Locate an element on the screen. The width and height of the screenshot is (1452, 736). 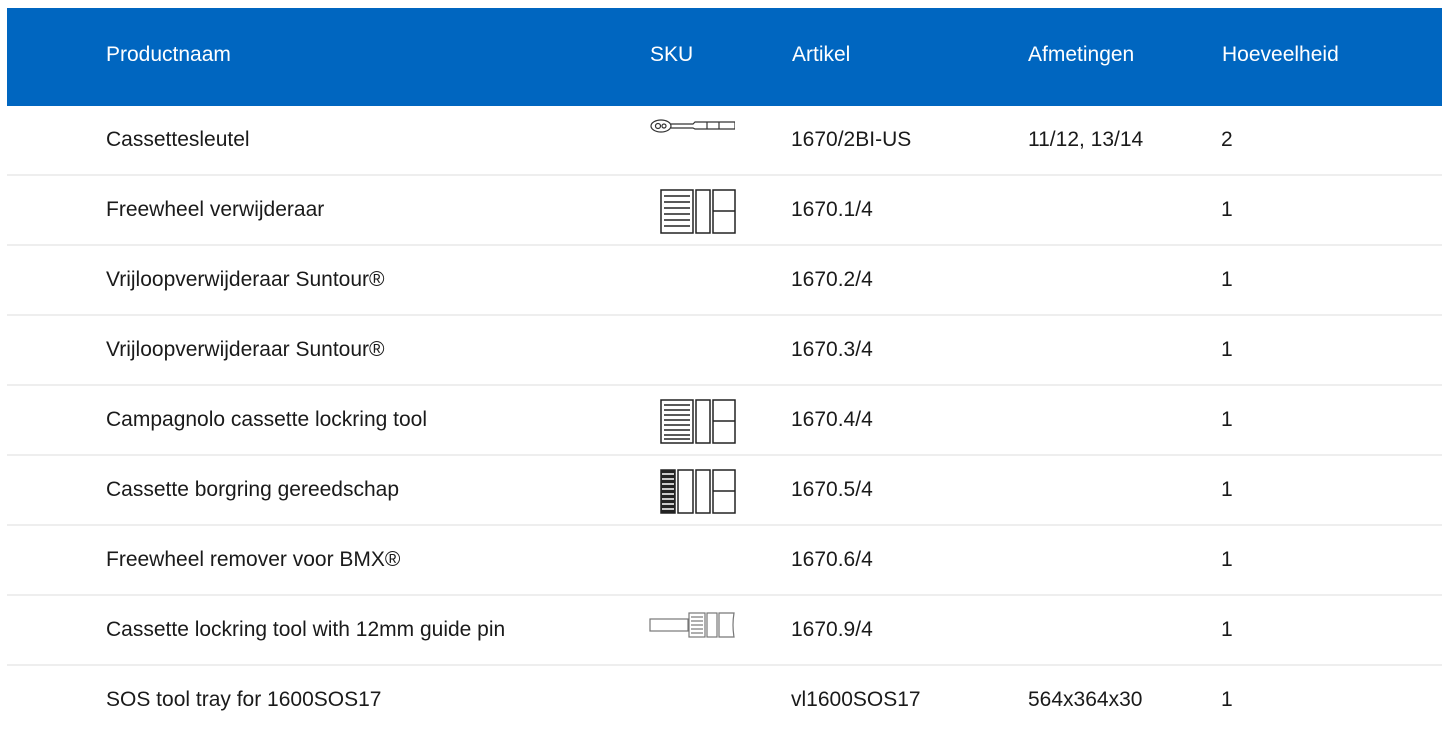
product-name: Freewheel verwijderaar is located at coordinates (215, 209).